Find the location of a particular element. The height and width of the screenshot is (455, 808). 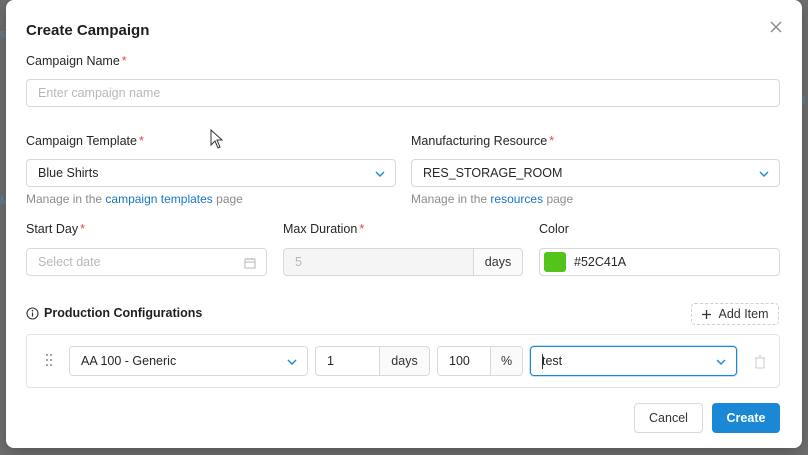

start-day-label: Start Day * is located at coordinates (55, 229).